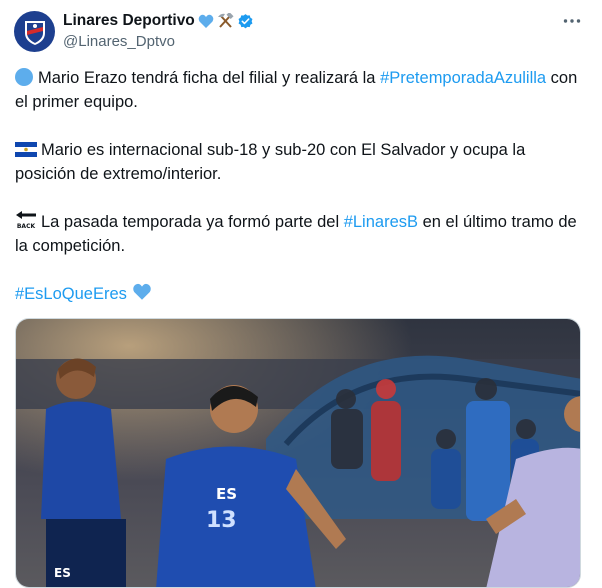  I want to click on author-header: Linares Deportivo, so click(158, 21).